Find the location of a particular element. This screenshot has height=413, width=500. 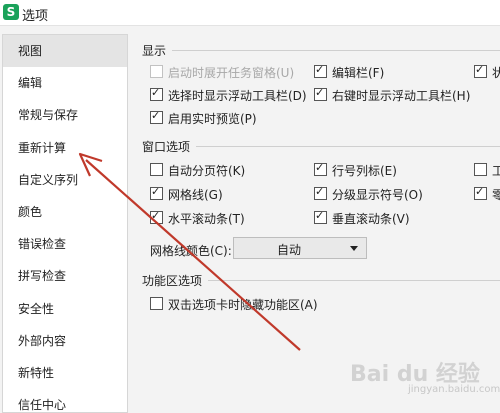

option-floating-toolbar-right-click: ✓ 右键时显示浮动工具栏(H) is located at coordinates (392, 95).